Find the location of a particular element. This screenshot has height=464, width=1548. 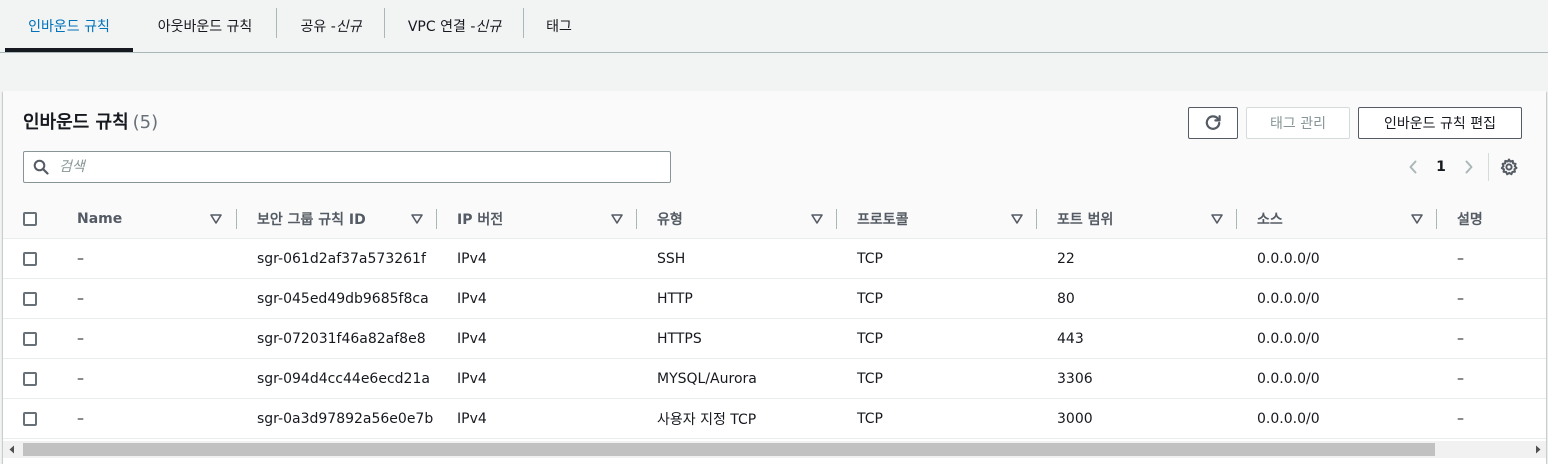

previous-page-button is located at coordinates (1413, 167).